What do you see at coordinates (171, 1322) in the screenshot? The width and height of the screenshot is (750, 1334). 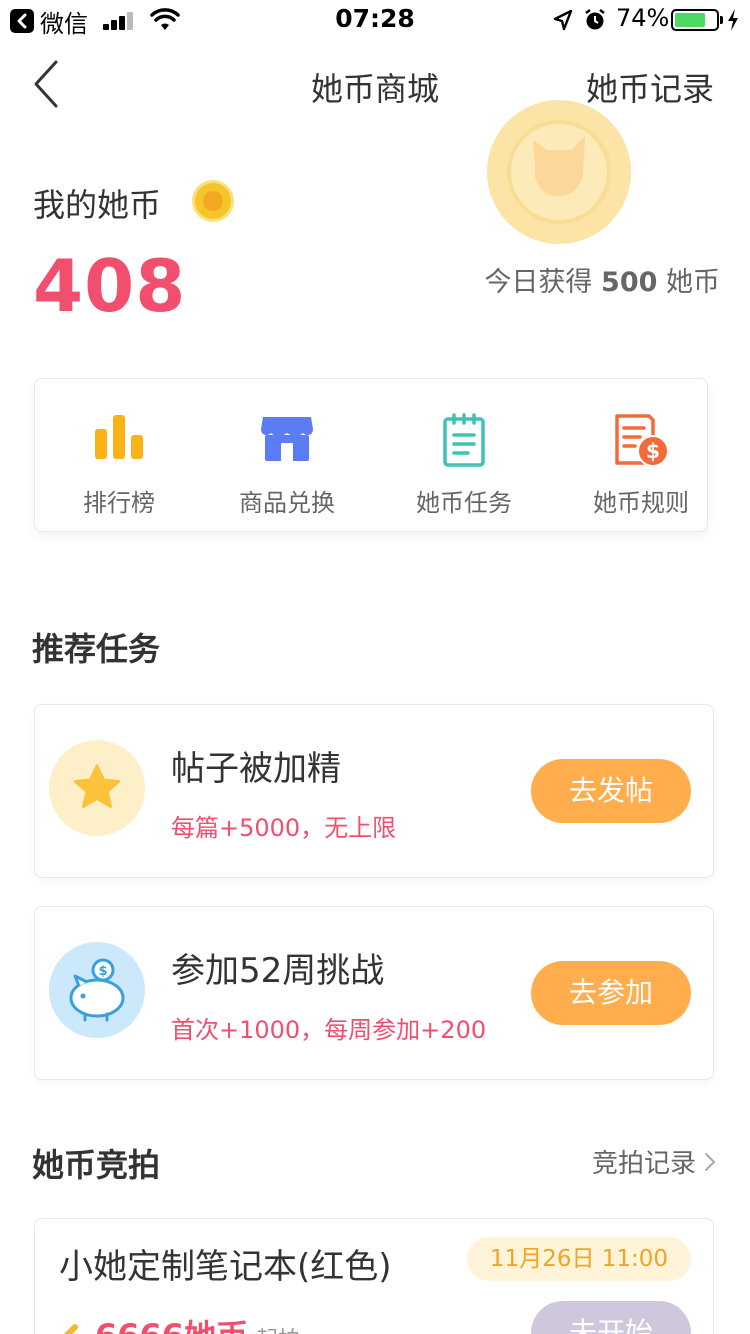 I see `auction-price: 6666她币` at bounding box center [171, 1322].